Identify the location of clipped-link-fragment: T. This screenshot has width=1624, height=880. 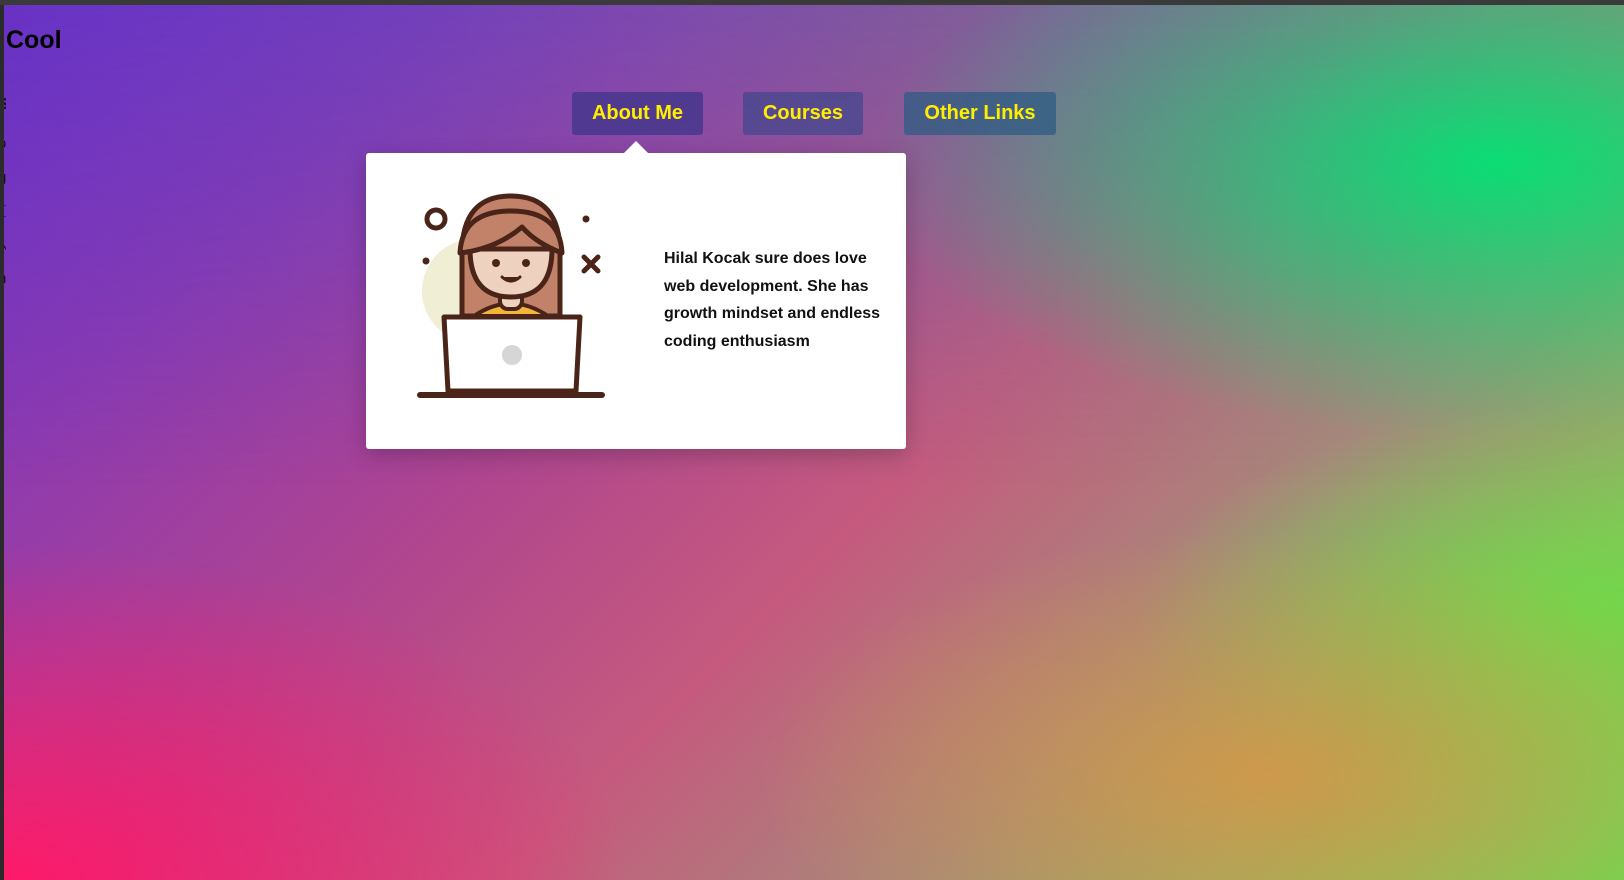
(5, 210).